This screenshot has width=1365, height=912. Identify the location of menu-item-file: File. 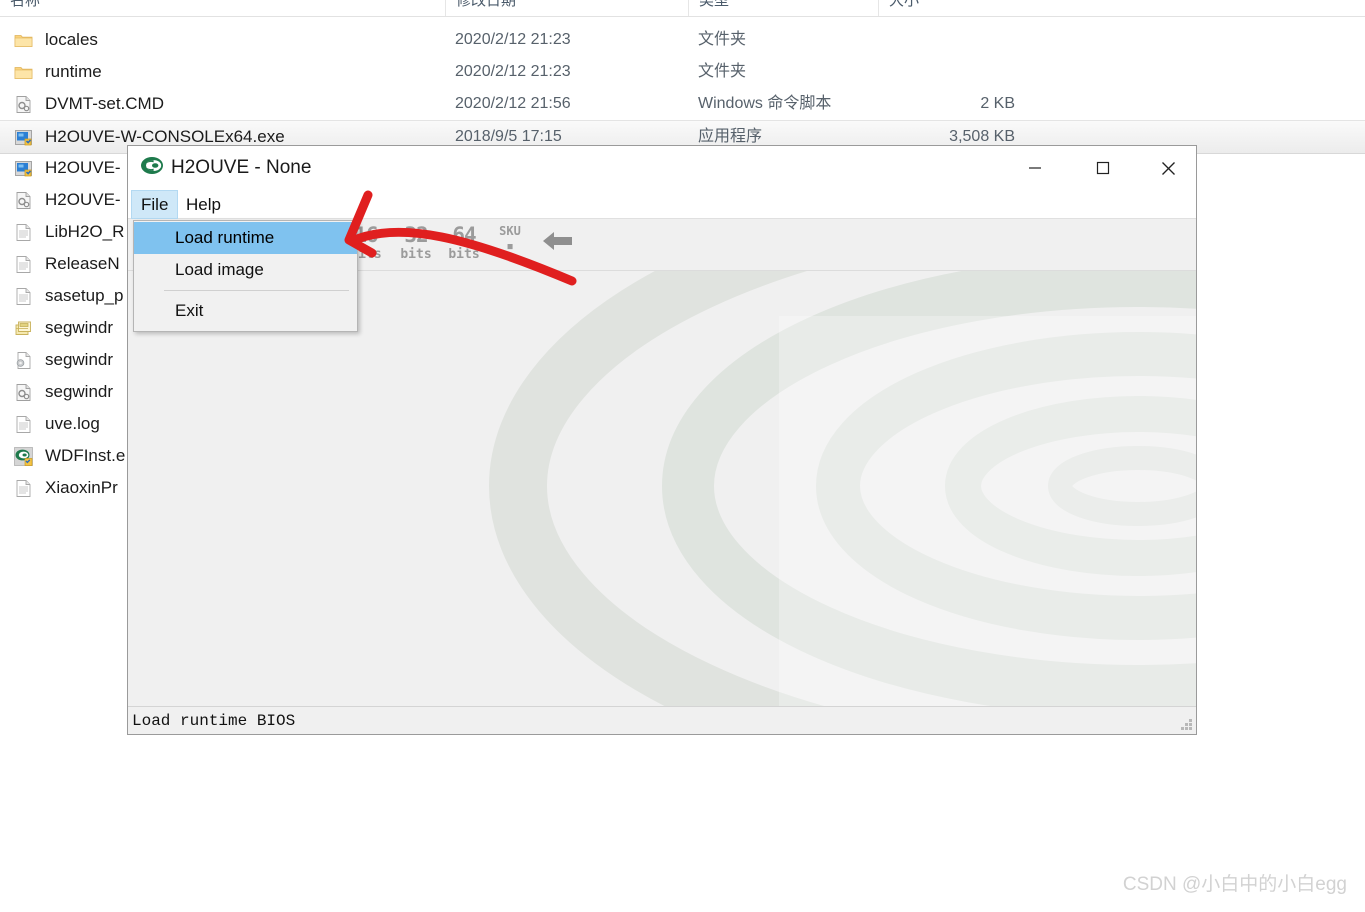
(155, 204).